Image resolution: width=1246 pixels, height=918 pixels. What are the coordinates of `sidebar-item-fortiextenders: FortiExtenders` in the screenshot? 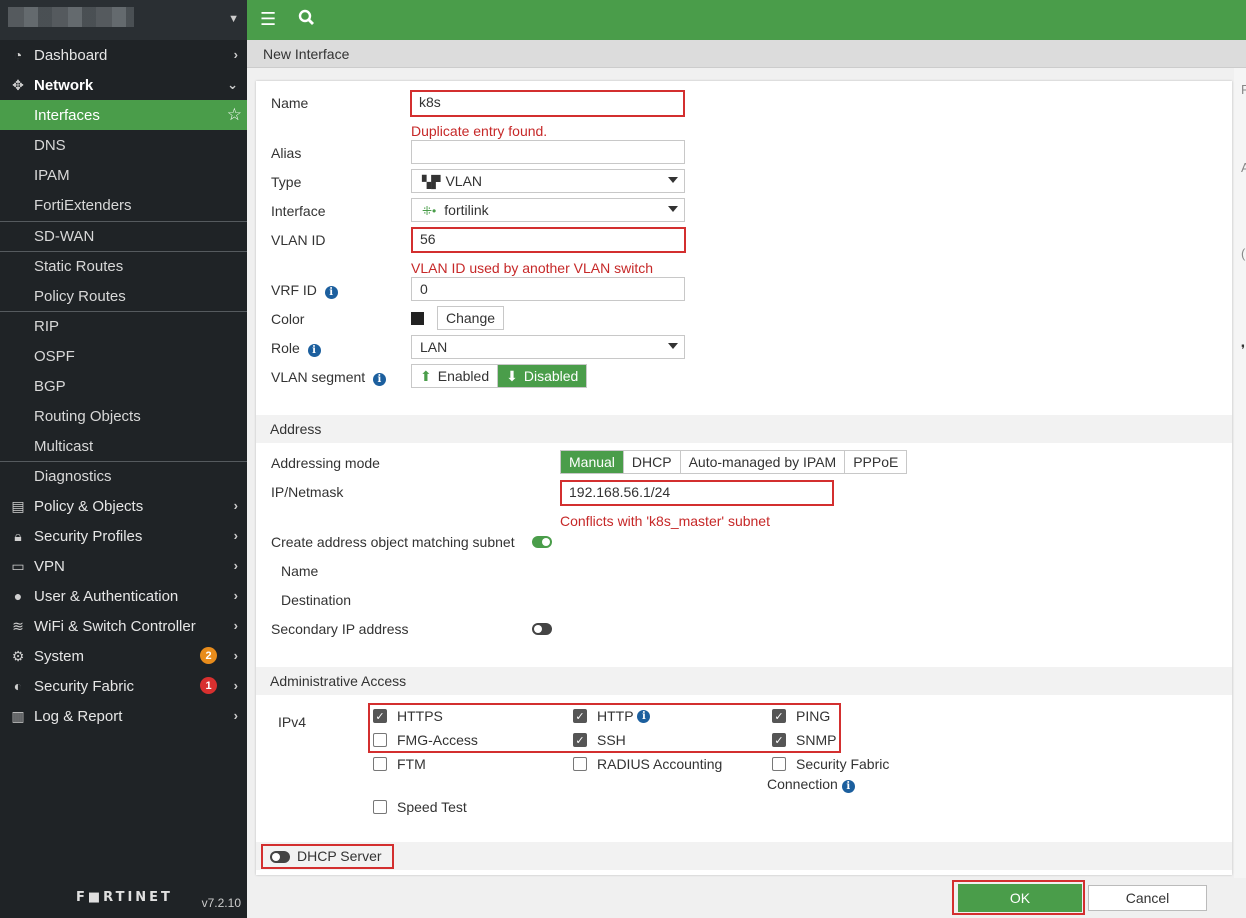 It's located at (123, 205).